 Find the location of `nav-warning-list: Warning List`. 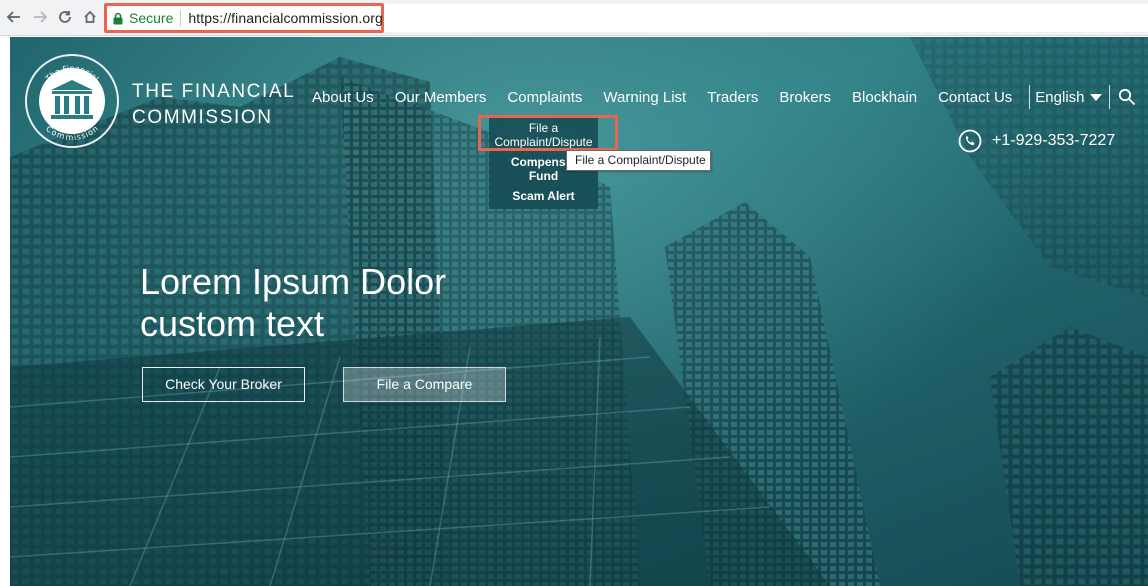

nav-warning-list: Warning List is located at coordinates (644, 97).